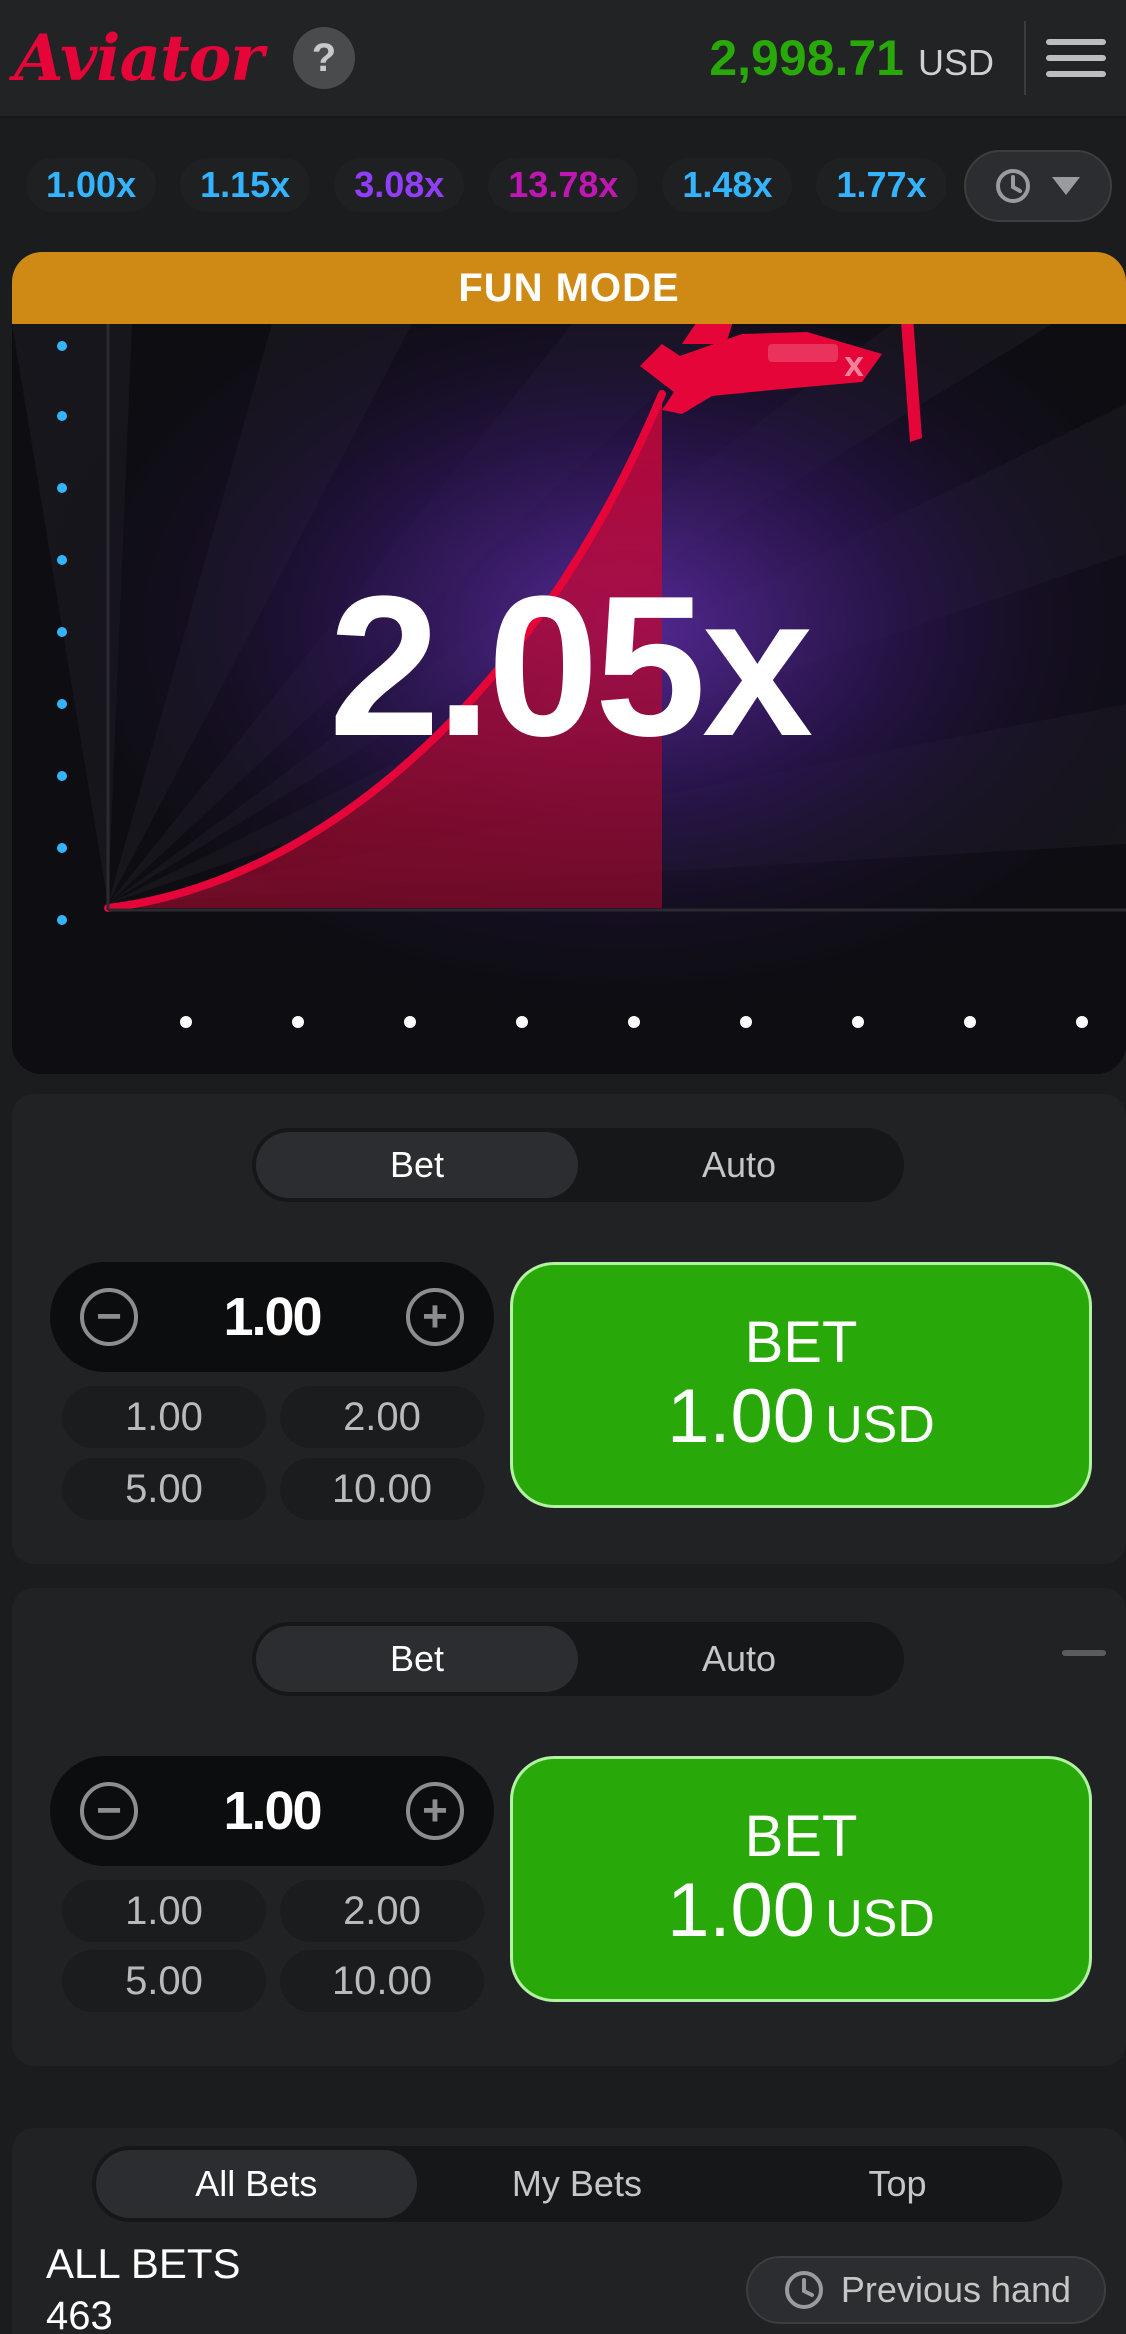 The height and width of the screenshot is (2334, 1126). I want to click on fun-mode-banner: FUN MODE, so click(569, 288).